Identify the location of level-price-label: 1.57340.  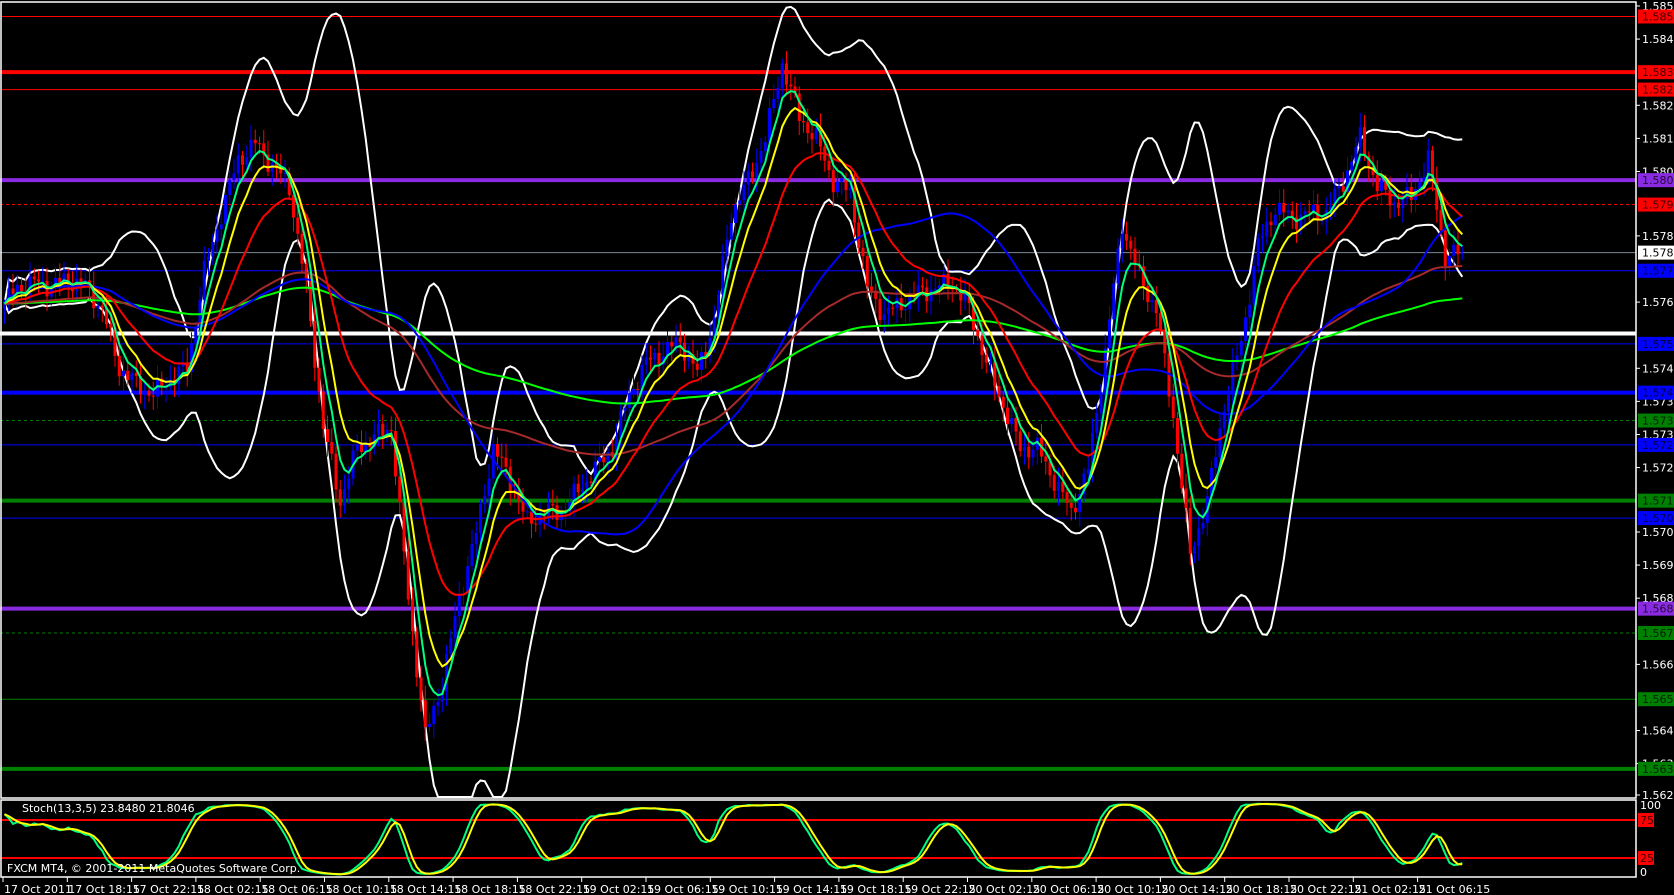
(1658, 421).